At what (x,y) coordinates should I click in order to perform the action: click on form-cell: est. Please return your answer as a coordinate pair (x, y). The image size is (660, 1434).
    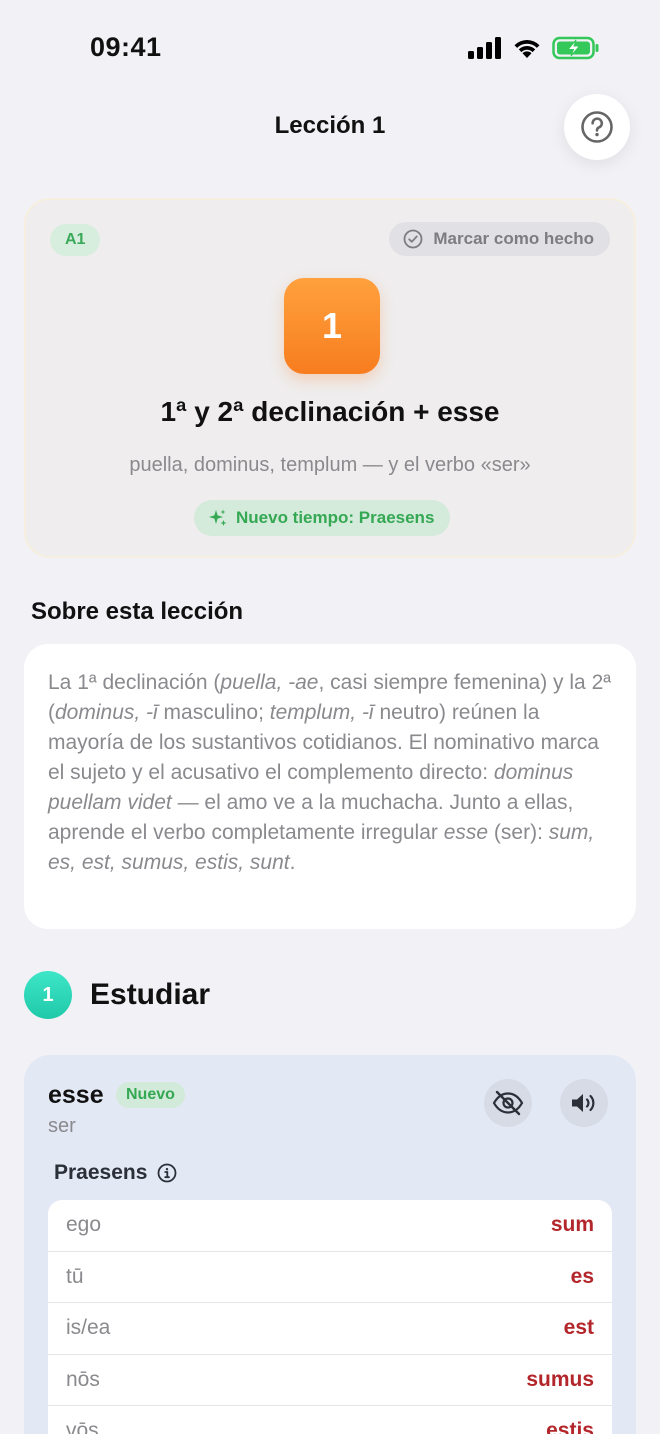
    Looking at the image, I should click on (578, 1328).